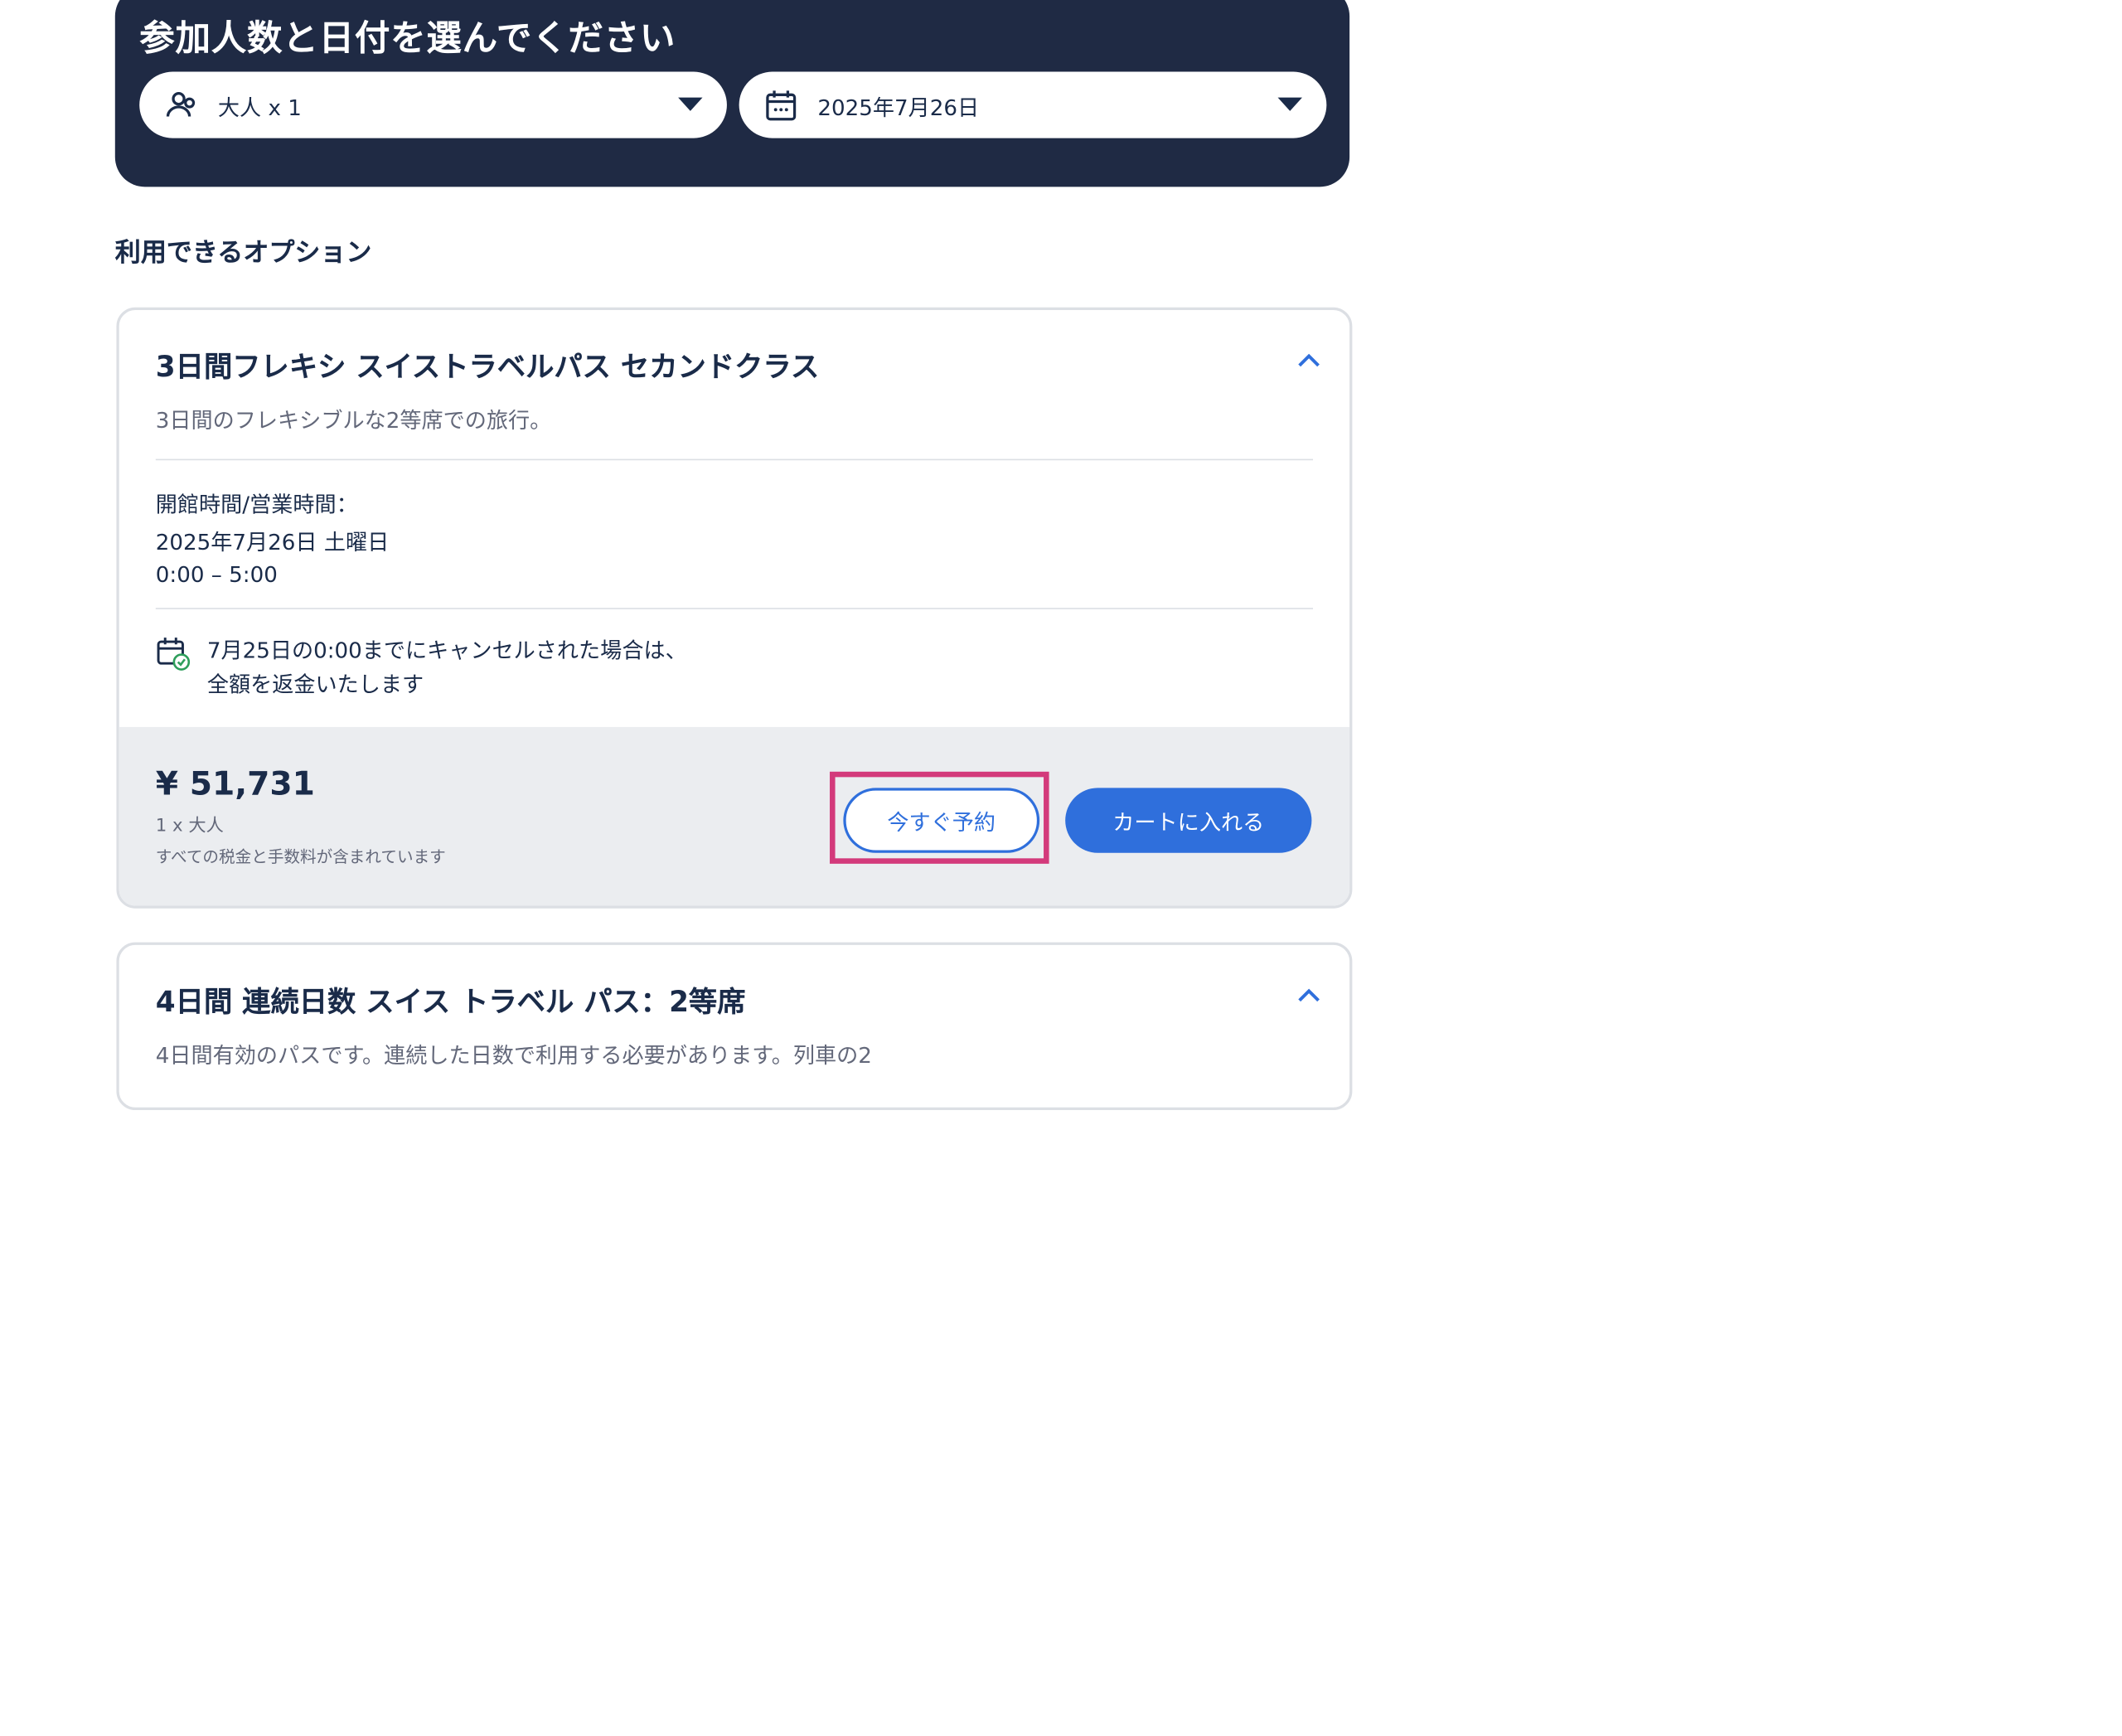 This screenshot has width=2122, height=1736. What do you see at coordinates (1033, 104) in the screenshot?
I see `date-dropdown: 2025年7月26日` at bounding box center [1033, 104].